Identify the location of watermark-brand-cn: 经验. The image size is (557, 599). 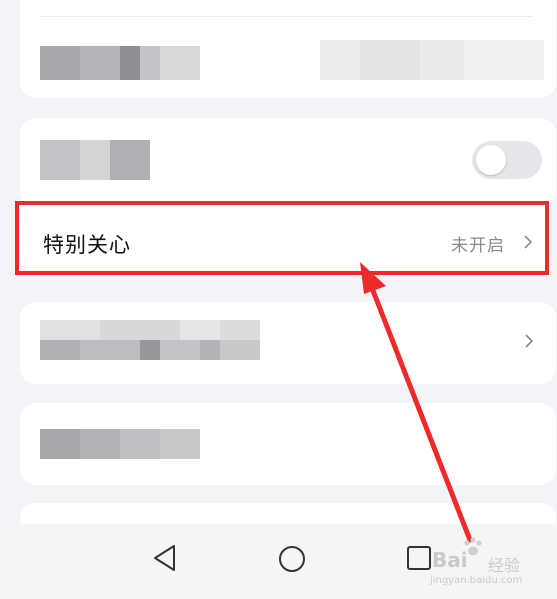
(504, 565).